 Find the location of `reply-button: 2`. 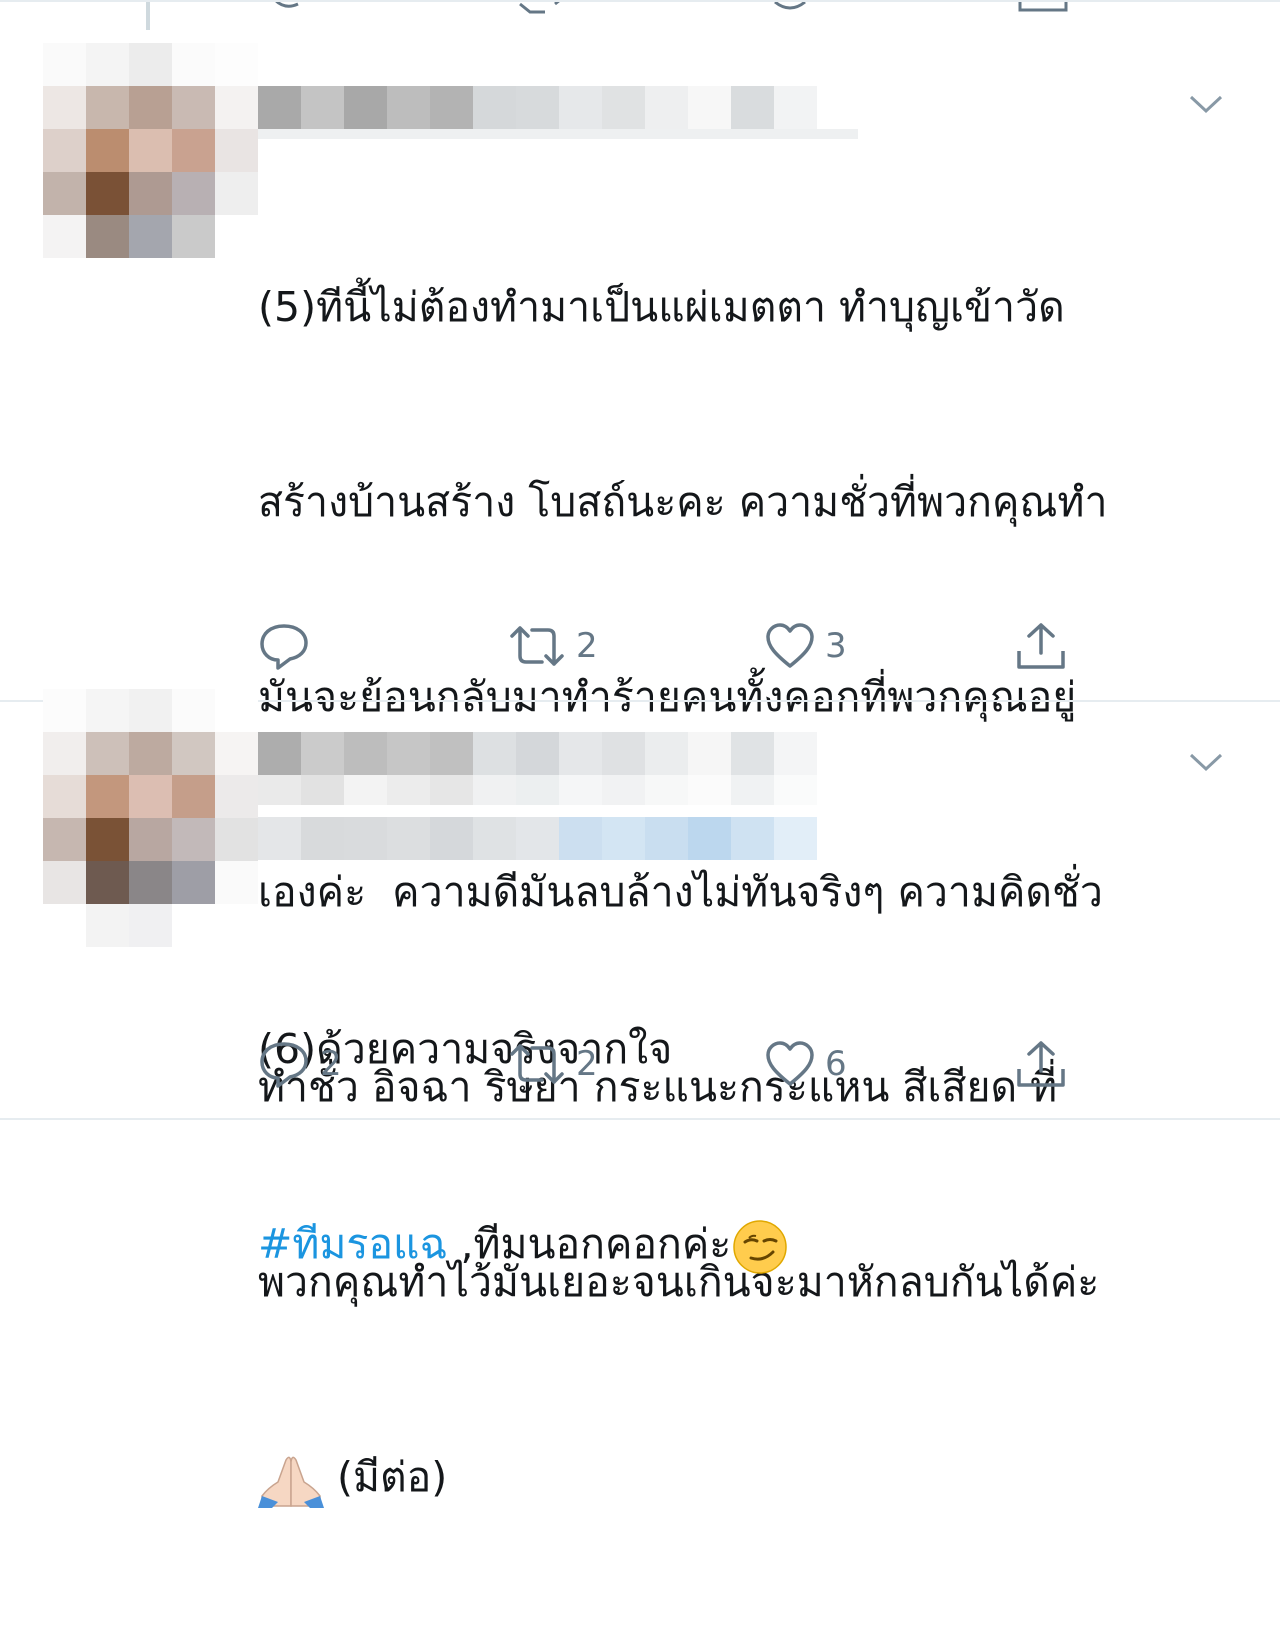

reply-button: 2 is located at coordinates (300, 1064).